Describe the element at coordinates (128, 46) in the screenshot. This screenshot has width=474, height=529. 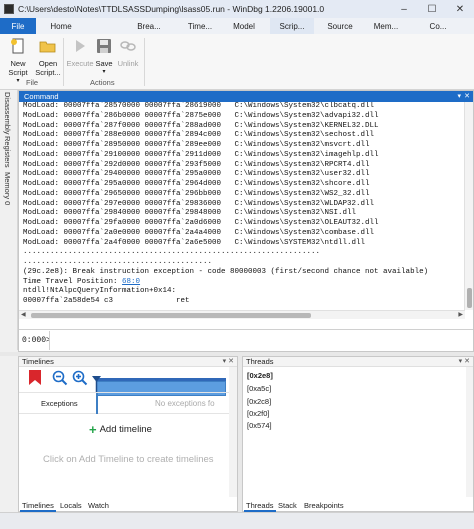
I see `unlink-icon` at that location.